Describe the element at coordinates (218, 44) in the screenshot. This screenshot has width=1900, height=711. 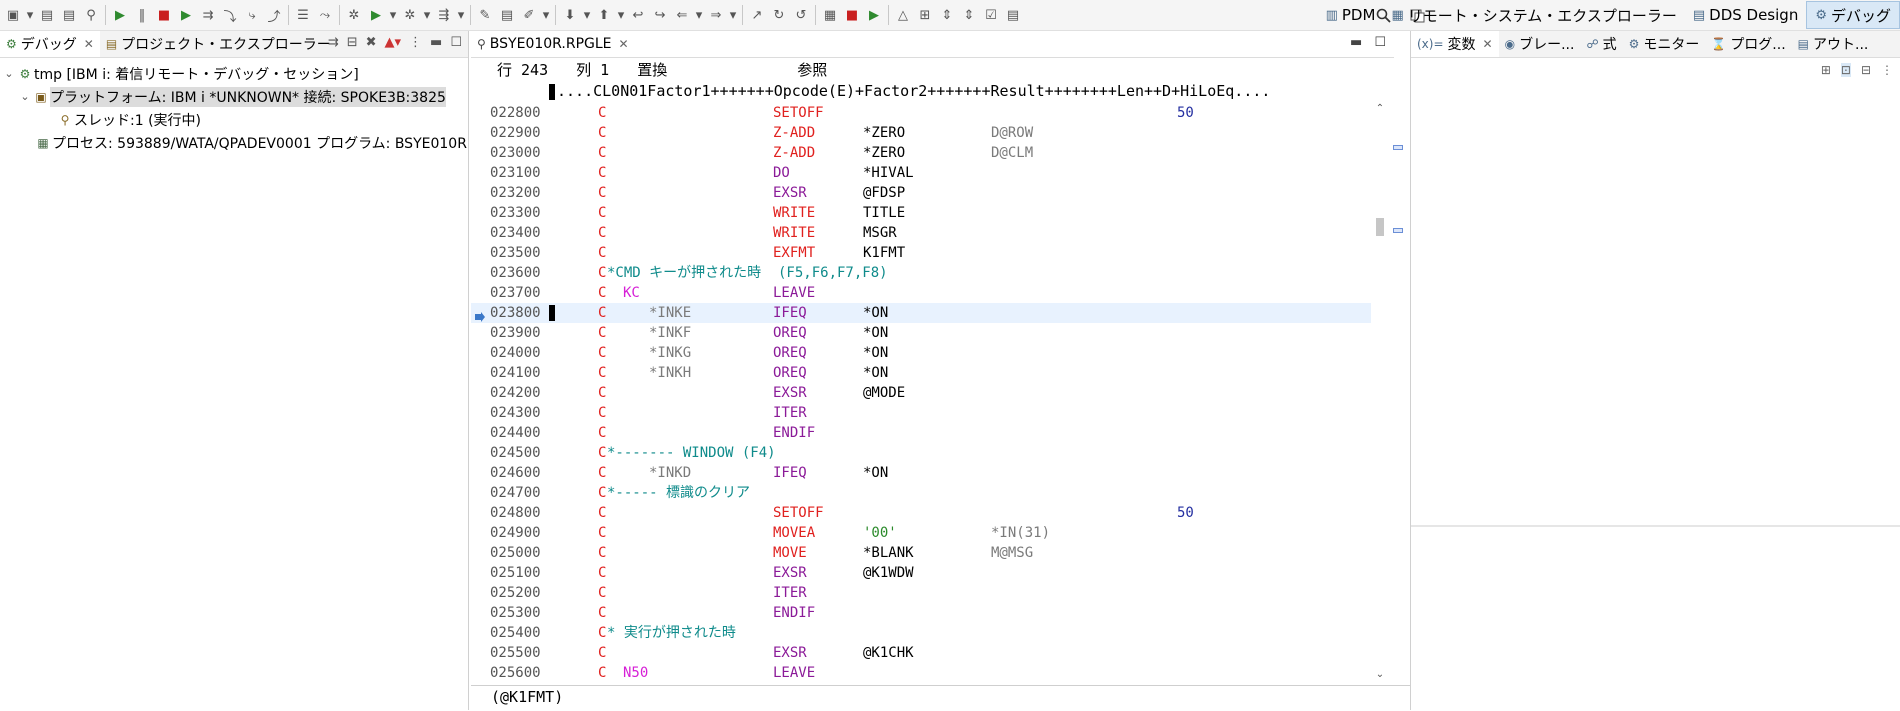
I see `tab-project-explorer: ▤ プロジェクト・エクスプローラー` at that location.